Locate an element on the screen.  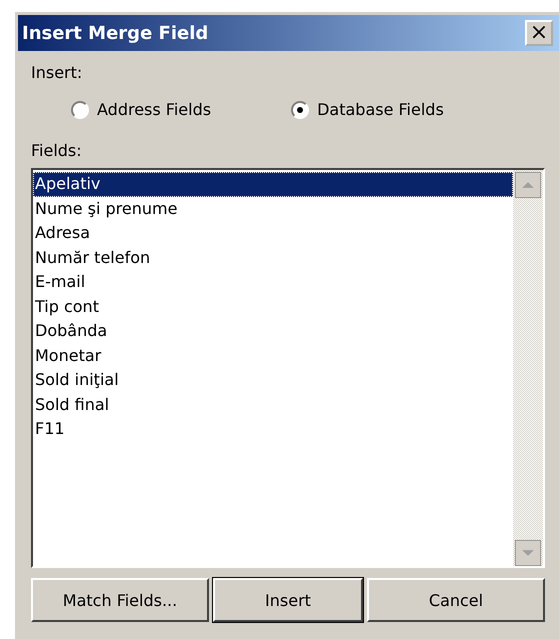
dialog-button: Insert is located at coordinates (288, 600).